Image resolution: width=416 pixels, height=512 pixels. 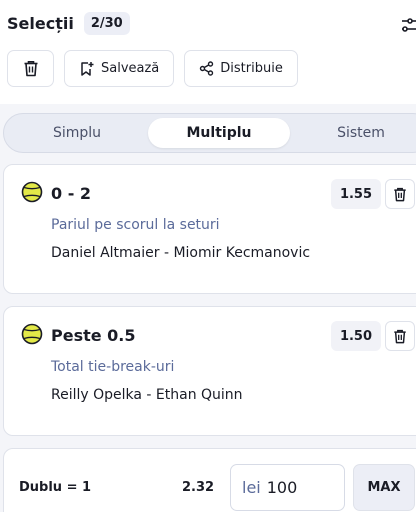 What do you see at coordinates (198, 487) in the screenshot?
I see `total-odds: 2.32` at bounding box center [198, 487].